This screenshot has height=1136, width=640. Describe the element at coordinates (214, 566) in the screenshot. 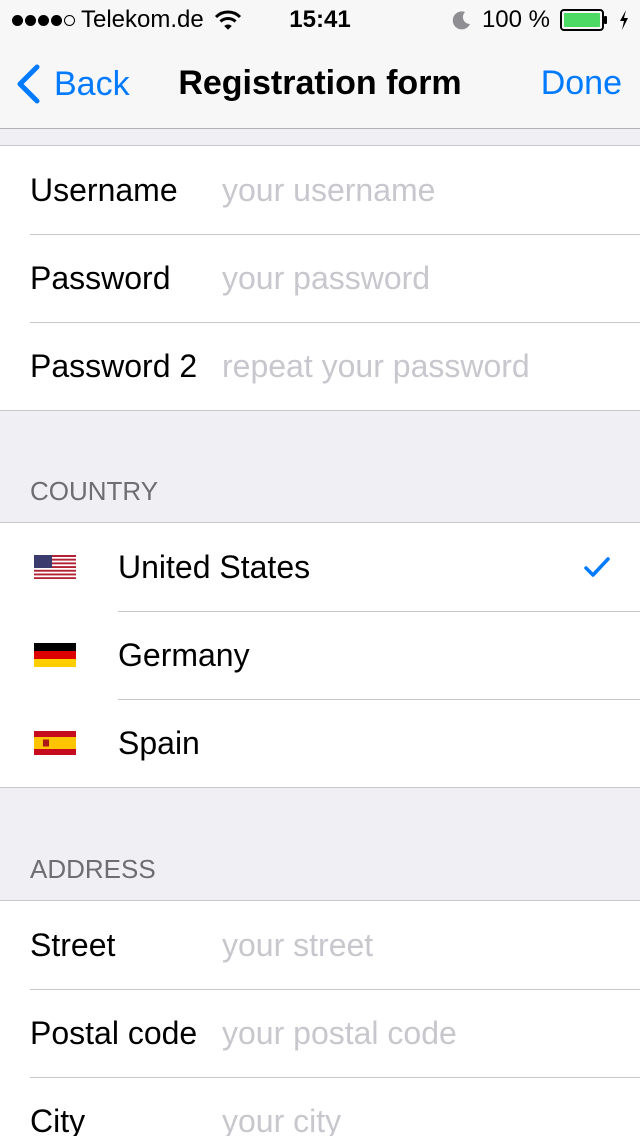

I see `country-name-united-states: United States` at that location.